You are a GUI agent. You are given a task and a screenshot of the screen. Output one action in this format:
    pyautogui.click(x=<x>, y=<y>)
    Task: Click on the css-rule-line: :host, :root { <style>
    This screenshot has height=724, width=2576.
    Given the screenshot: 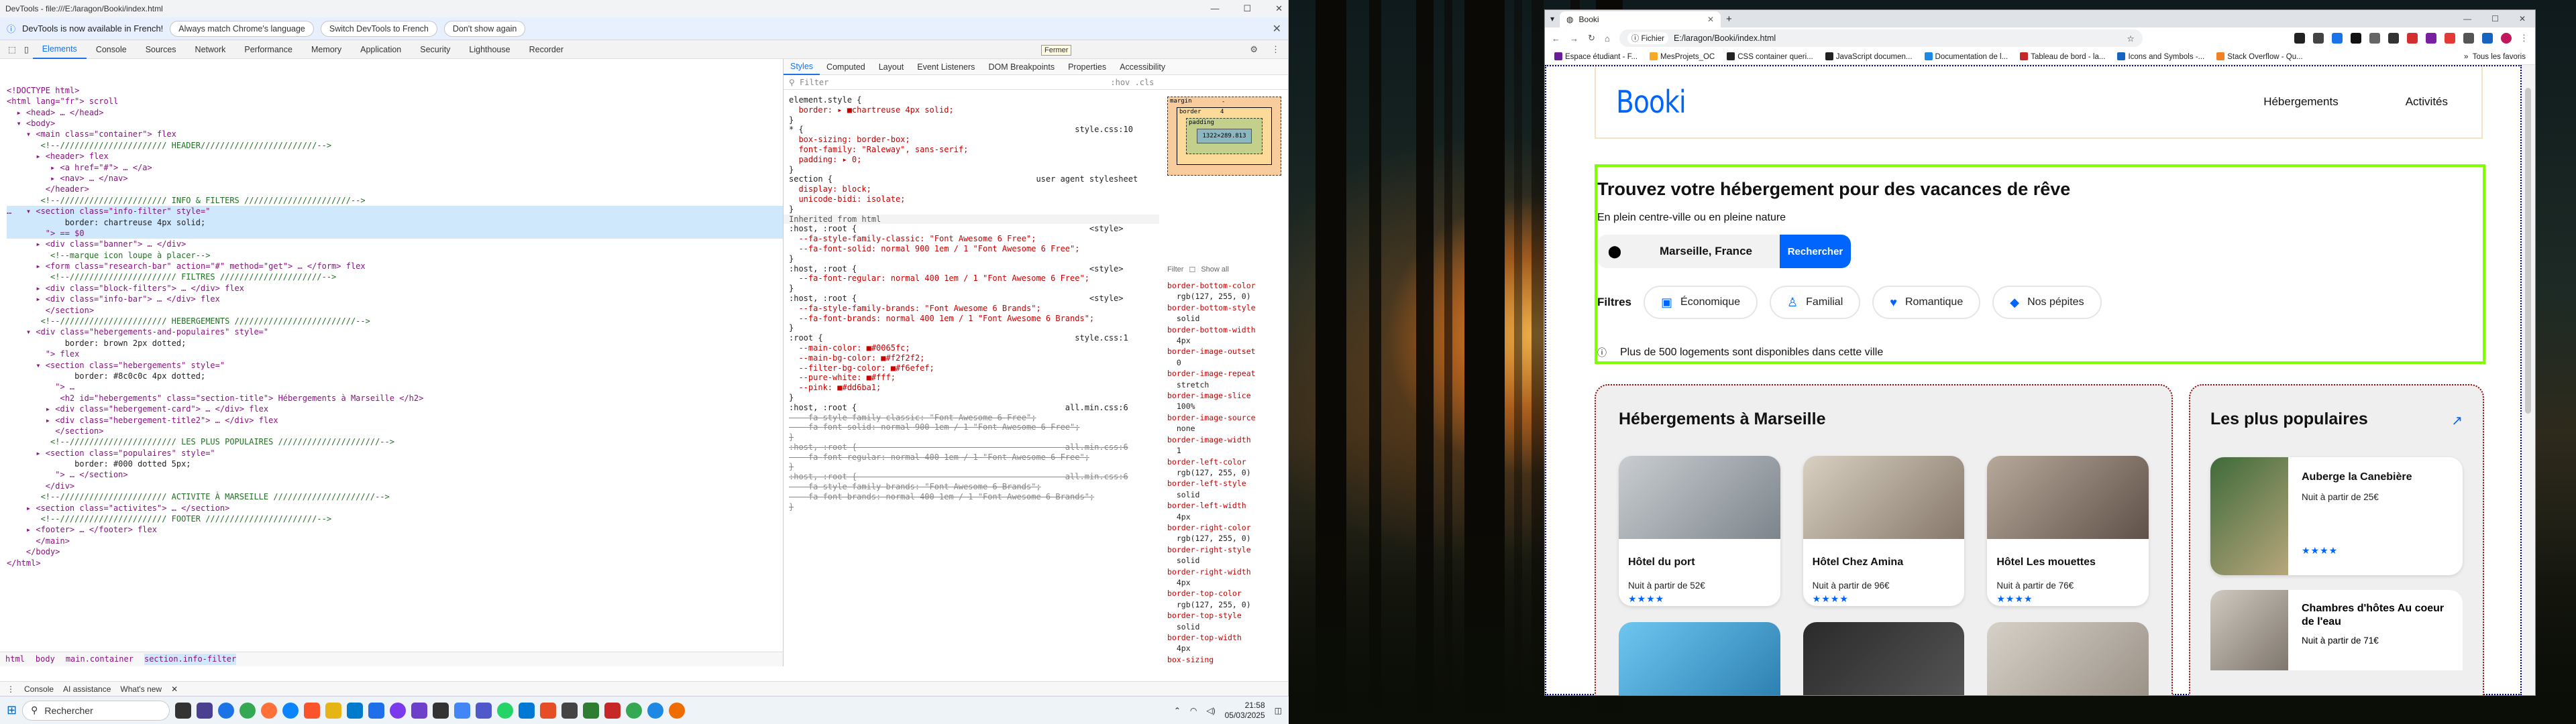 What is the action you would take?
    pyautogui.click(x=971, y=299)
    